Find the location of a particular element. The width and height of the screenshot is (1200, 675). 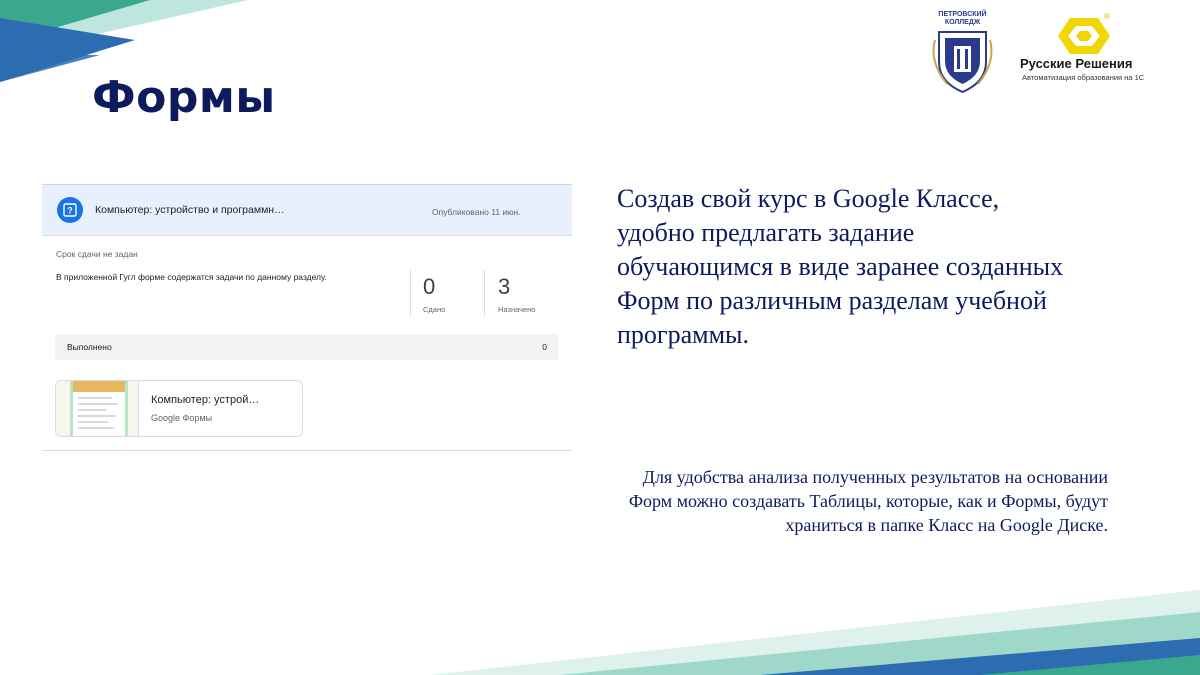

russkie-resheniya-logo is located at coordinates (1084, 36).